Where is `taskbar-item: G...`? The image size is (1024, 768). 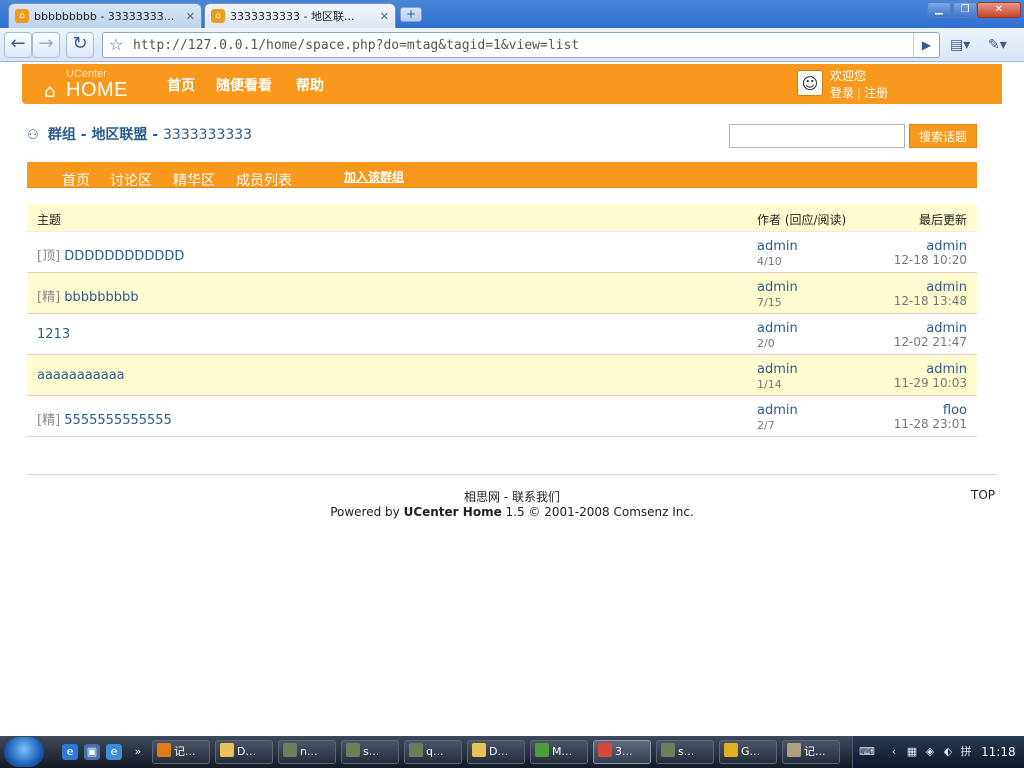 taskbar-item: G... is located at coordinates (748, 752).